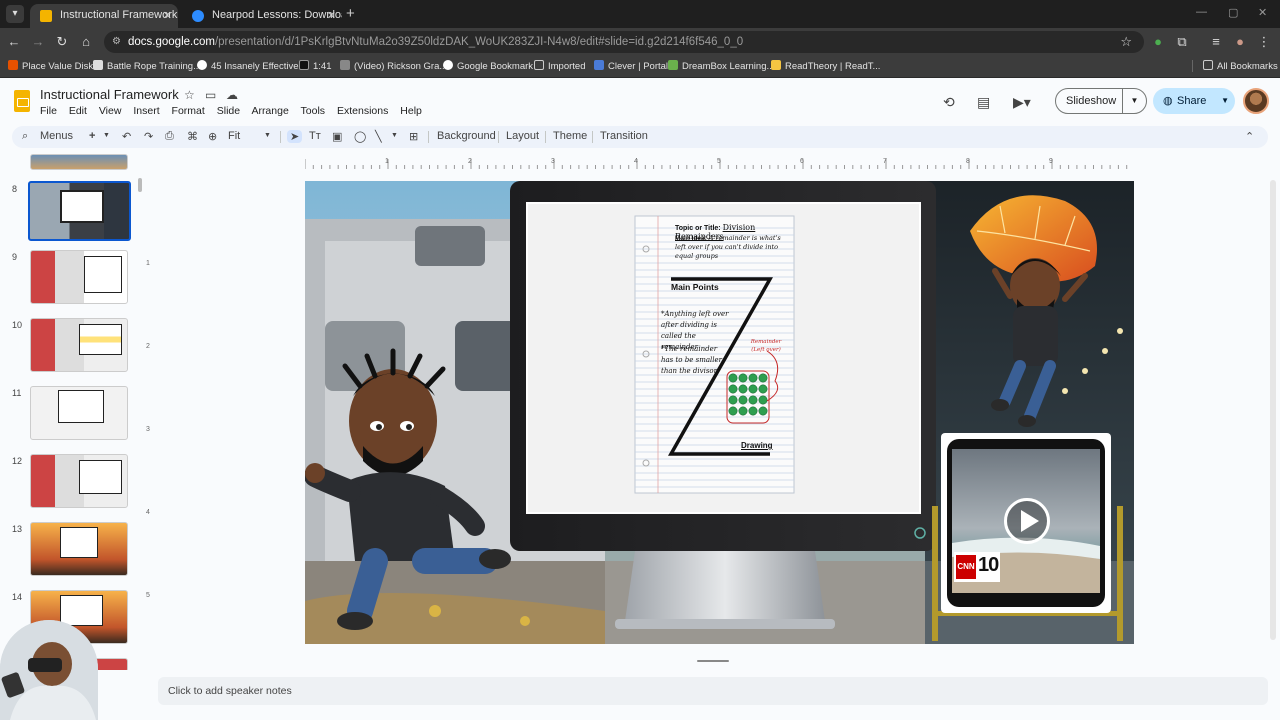  What do you see at coordinates (148, 136) in the screenshot?
I see `redo-icon: ↷` at bounding box center [148, 136].